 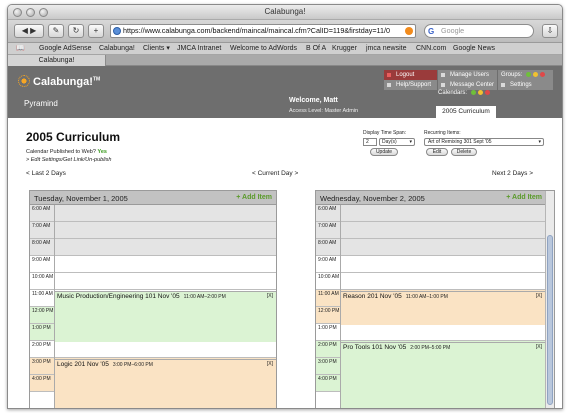 I want to click on window-title: Calabunga!, so click(x=285, y=11).